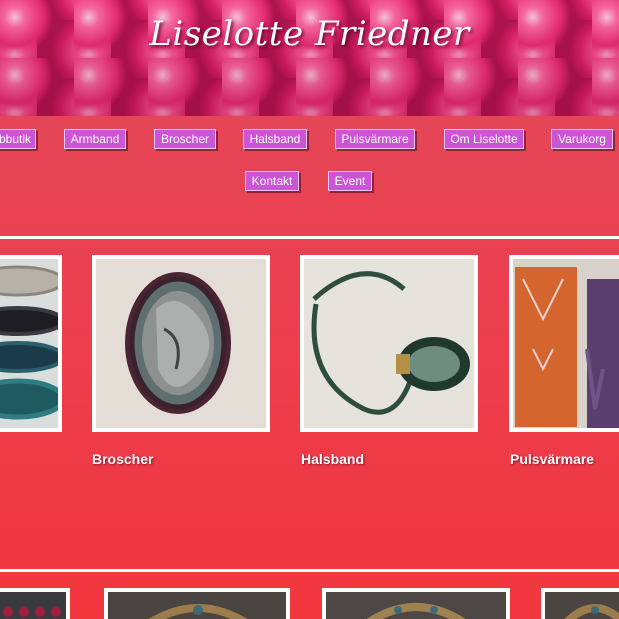 The image size is (619, 619). Describe the element at coordinates (484, 139) in the screenshot. I see `nav-item-om-liselotte: Om Liselotte` at that location.